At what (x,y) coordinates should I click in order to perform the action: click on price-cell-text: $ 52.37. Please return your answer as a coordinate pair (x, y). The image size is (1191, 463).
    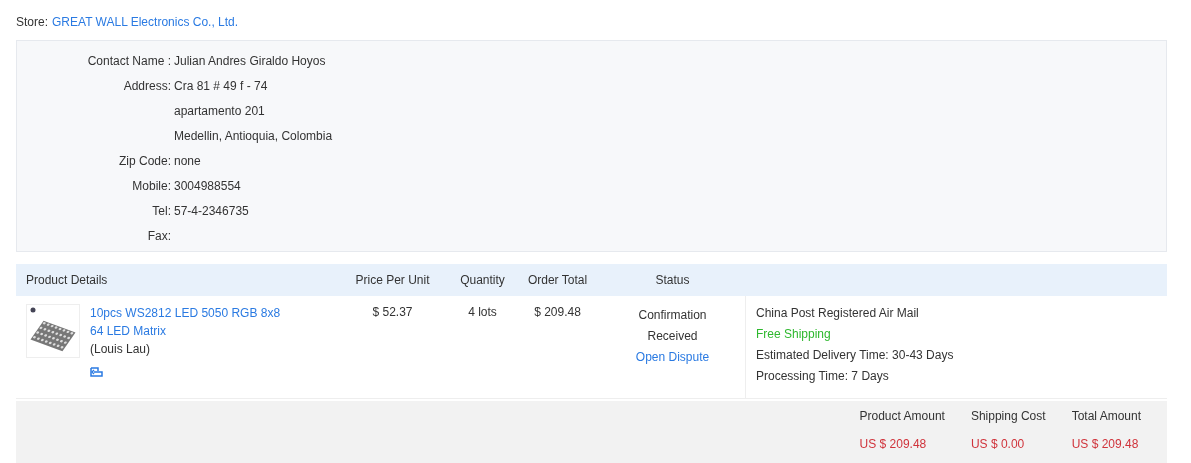
    Looking at the image, I should click on (392, 311).